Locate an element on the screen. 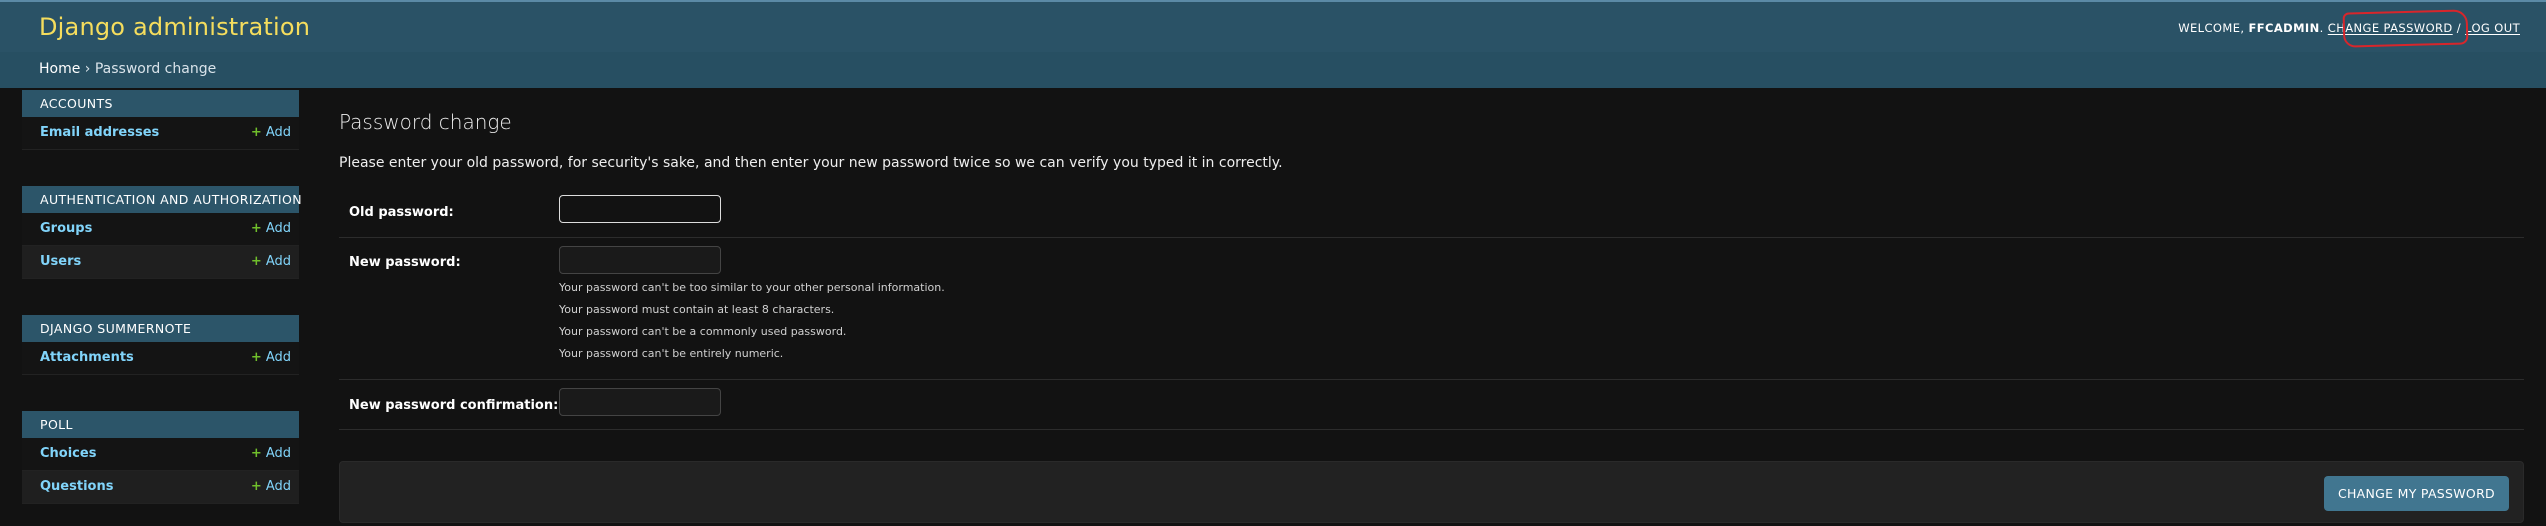 The height and width of the screenshot is (526, 2546). model-link-attachments: Attachments is located at coordinates (87, 357).